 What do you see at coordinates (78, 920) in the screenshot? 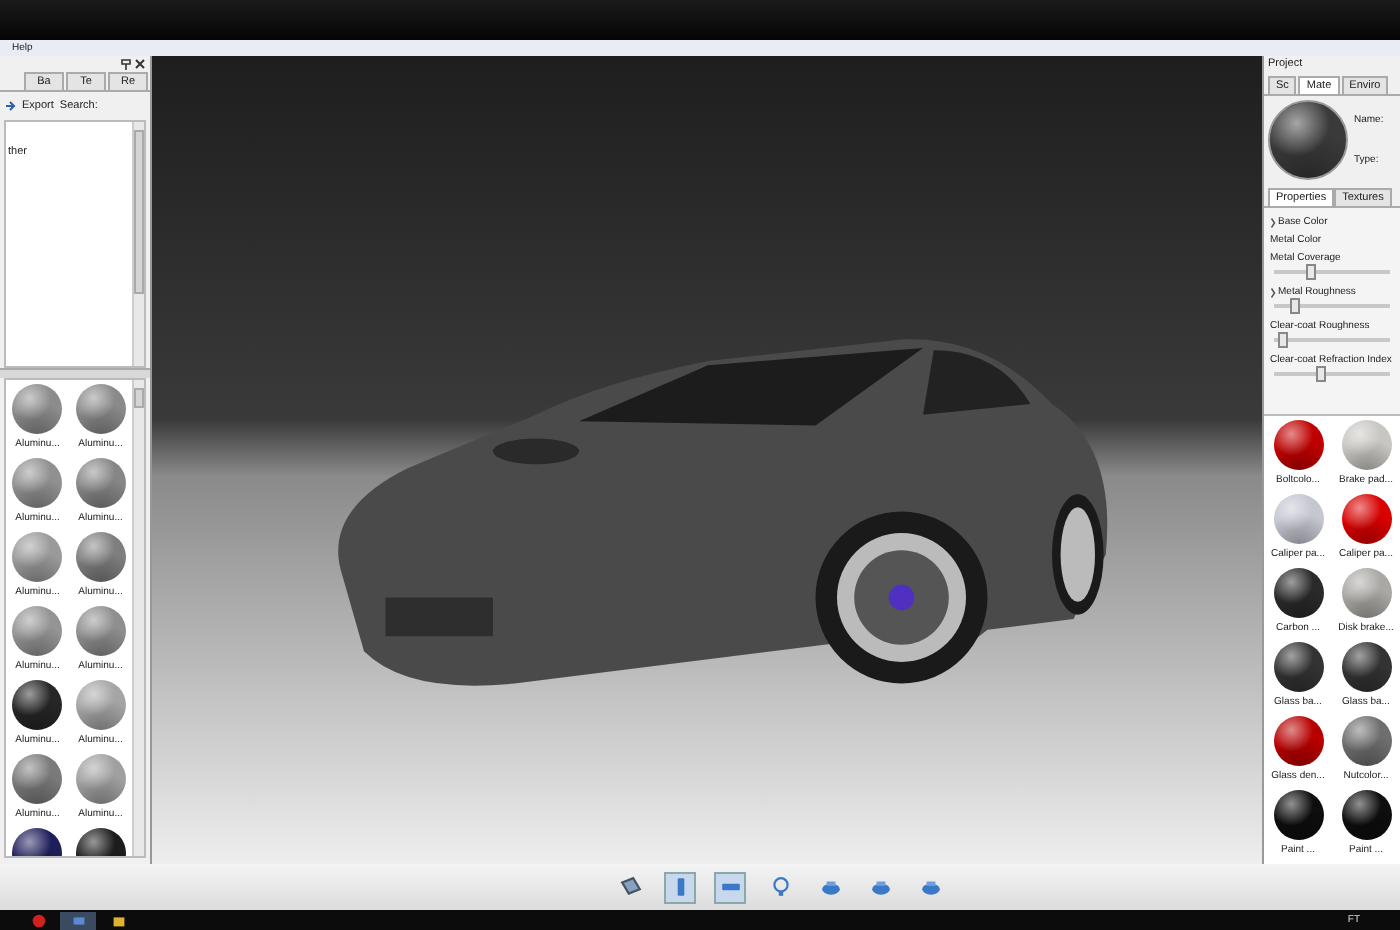
I see `window-icon` at bounding box center [78, 920].